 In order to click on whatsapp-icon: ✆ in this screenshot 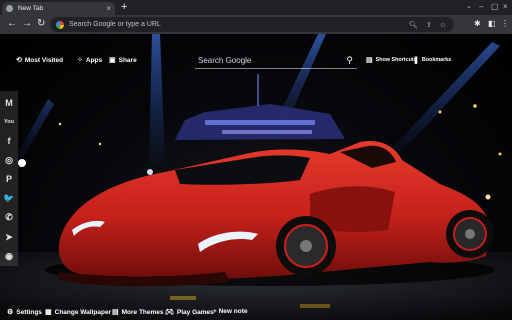, I will do `click(9, 217)`.